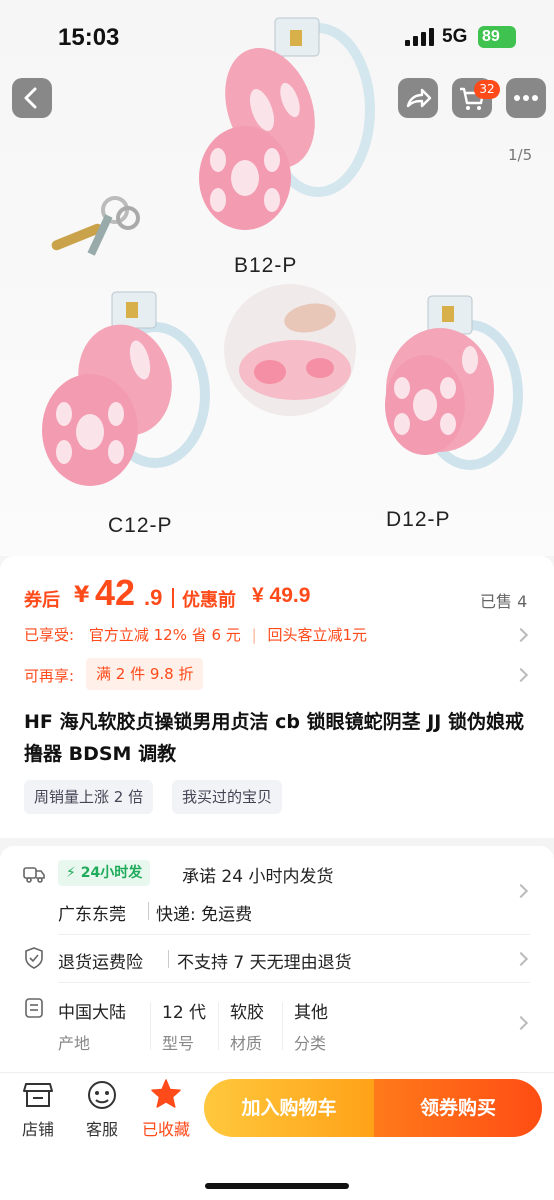  I want to click on status-time: 15:03, so click(89, 37).